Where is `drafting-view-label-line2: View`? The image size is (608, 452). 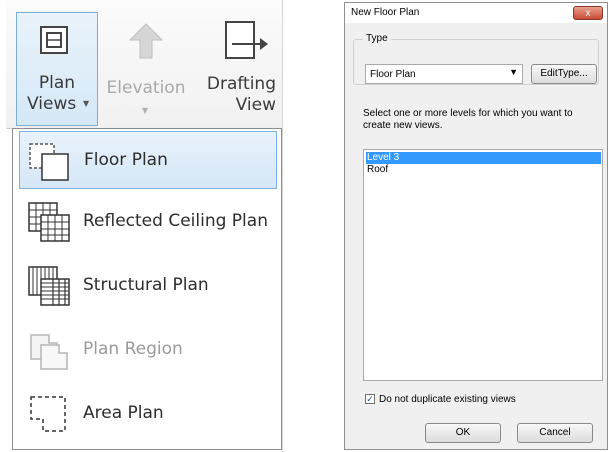
drafting-view-label-line2: View is located at coordinates (255, 105).